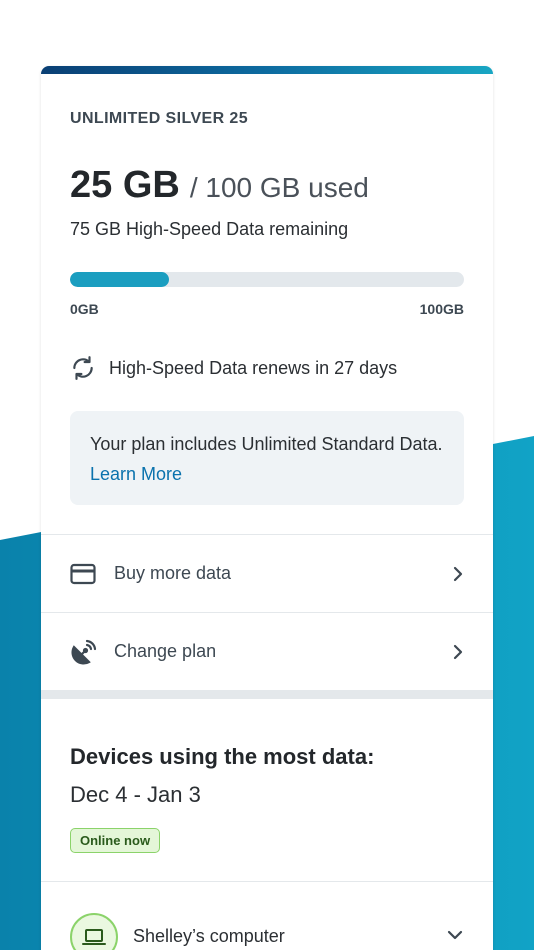 This screenshot has width=534, height=950. I want to click on devices-date-range: Dec 4 - Jan 3, so click(135, 794).